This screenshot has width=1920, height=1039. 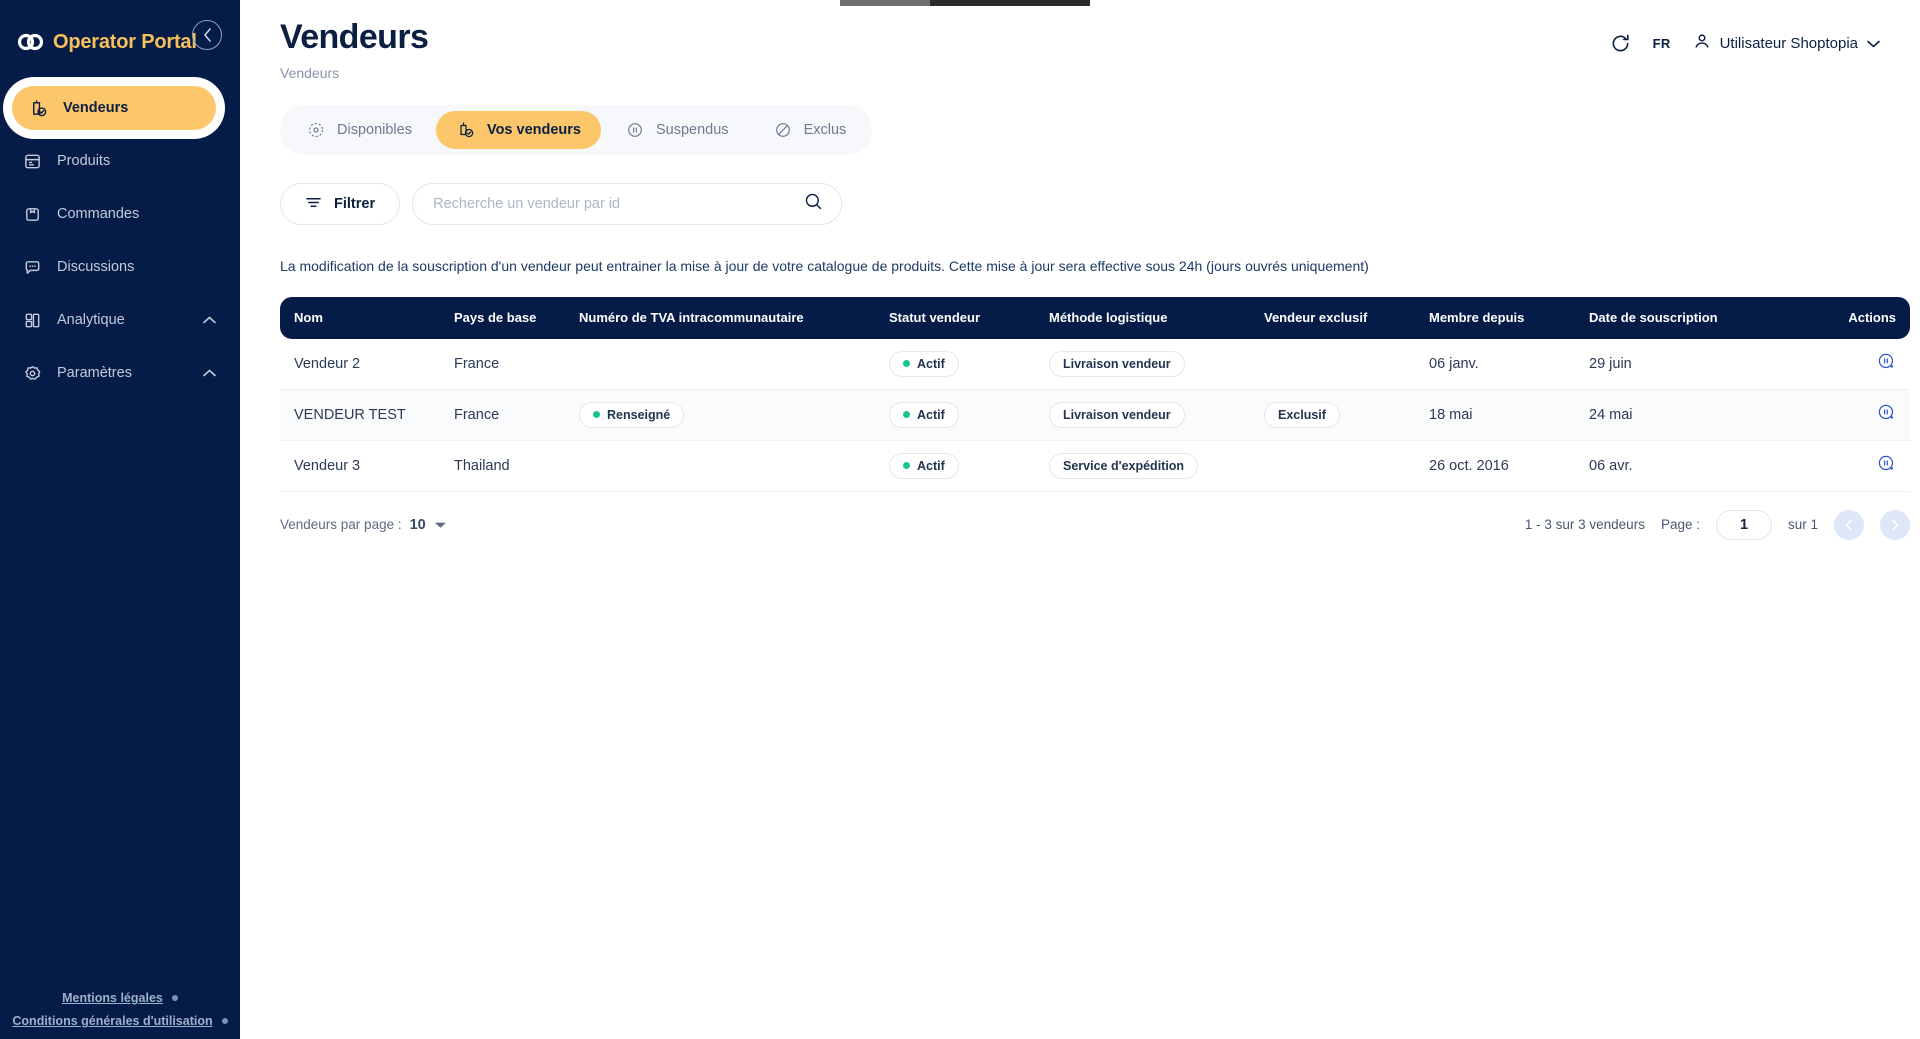 I want to click on column-header-actions: Actions, so click(x=1872, y=318).